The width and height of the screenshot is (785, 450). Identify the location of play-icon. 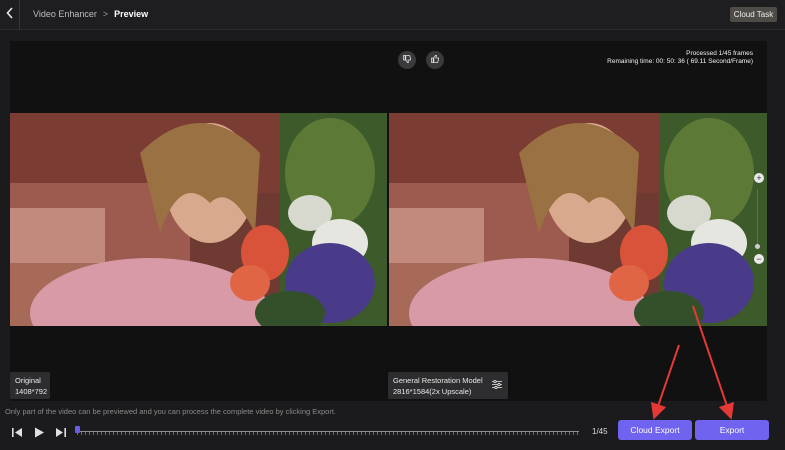
(39, 433).